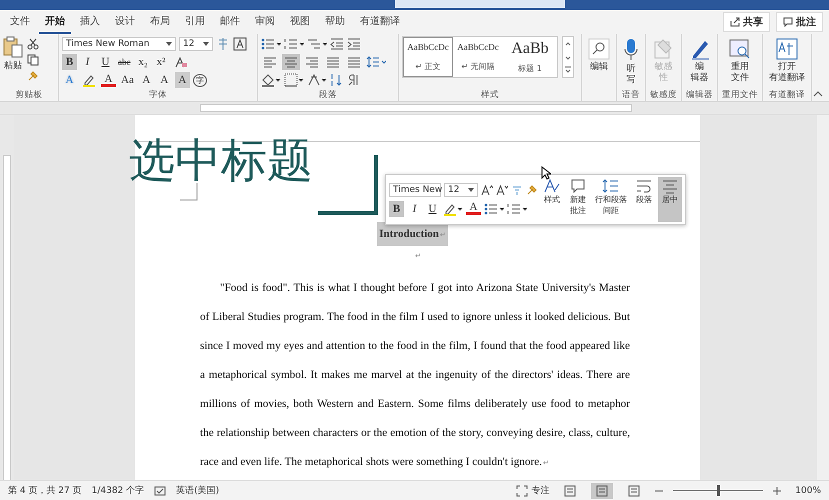 This screenshot has width=829, height=500. Describe the element at coordinates (182, 80) in the screenshot. I see `character-shading-button: A` at that location.